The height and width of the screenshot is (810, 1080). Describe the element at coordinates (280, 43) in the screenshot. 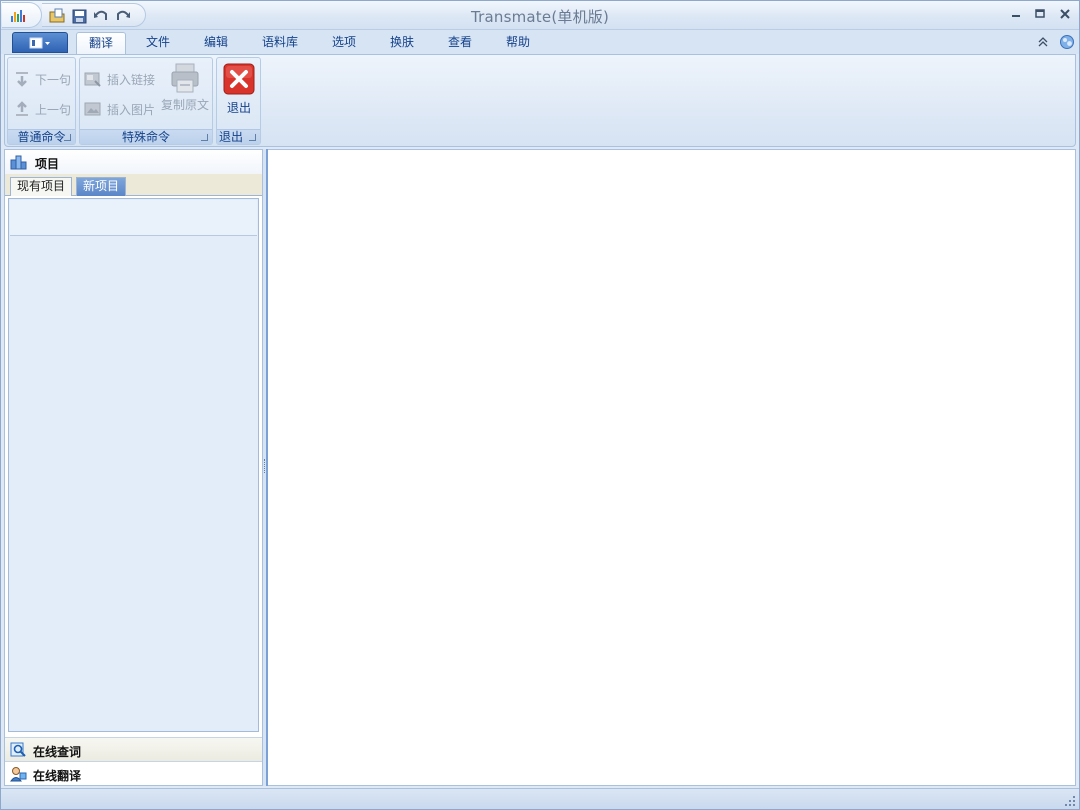

I see `tab-corpus: 语料库` at that location.